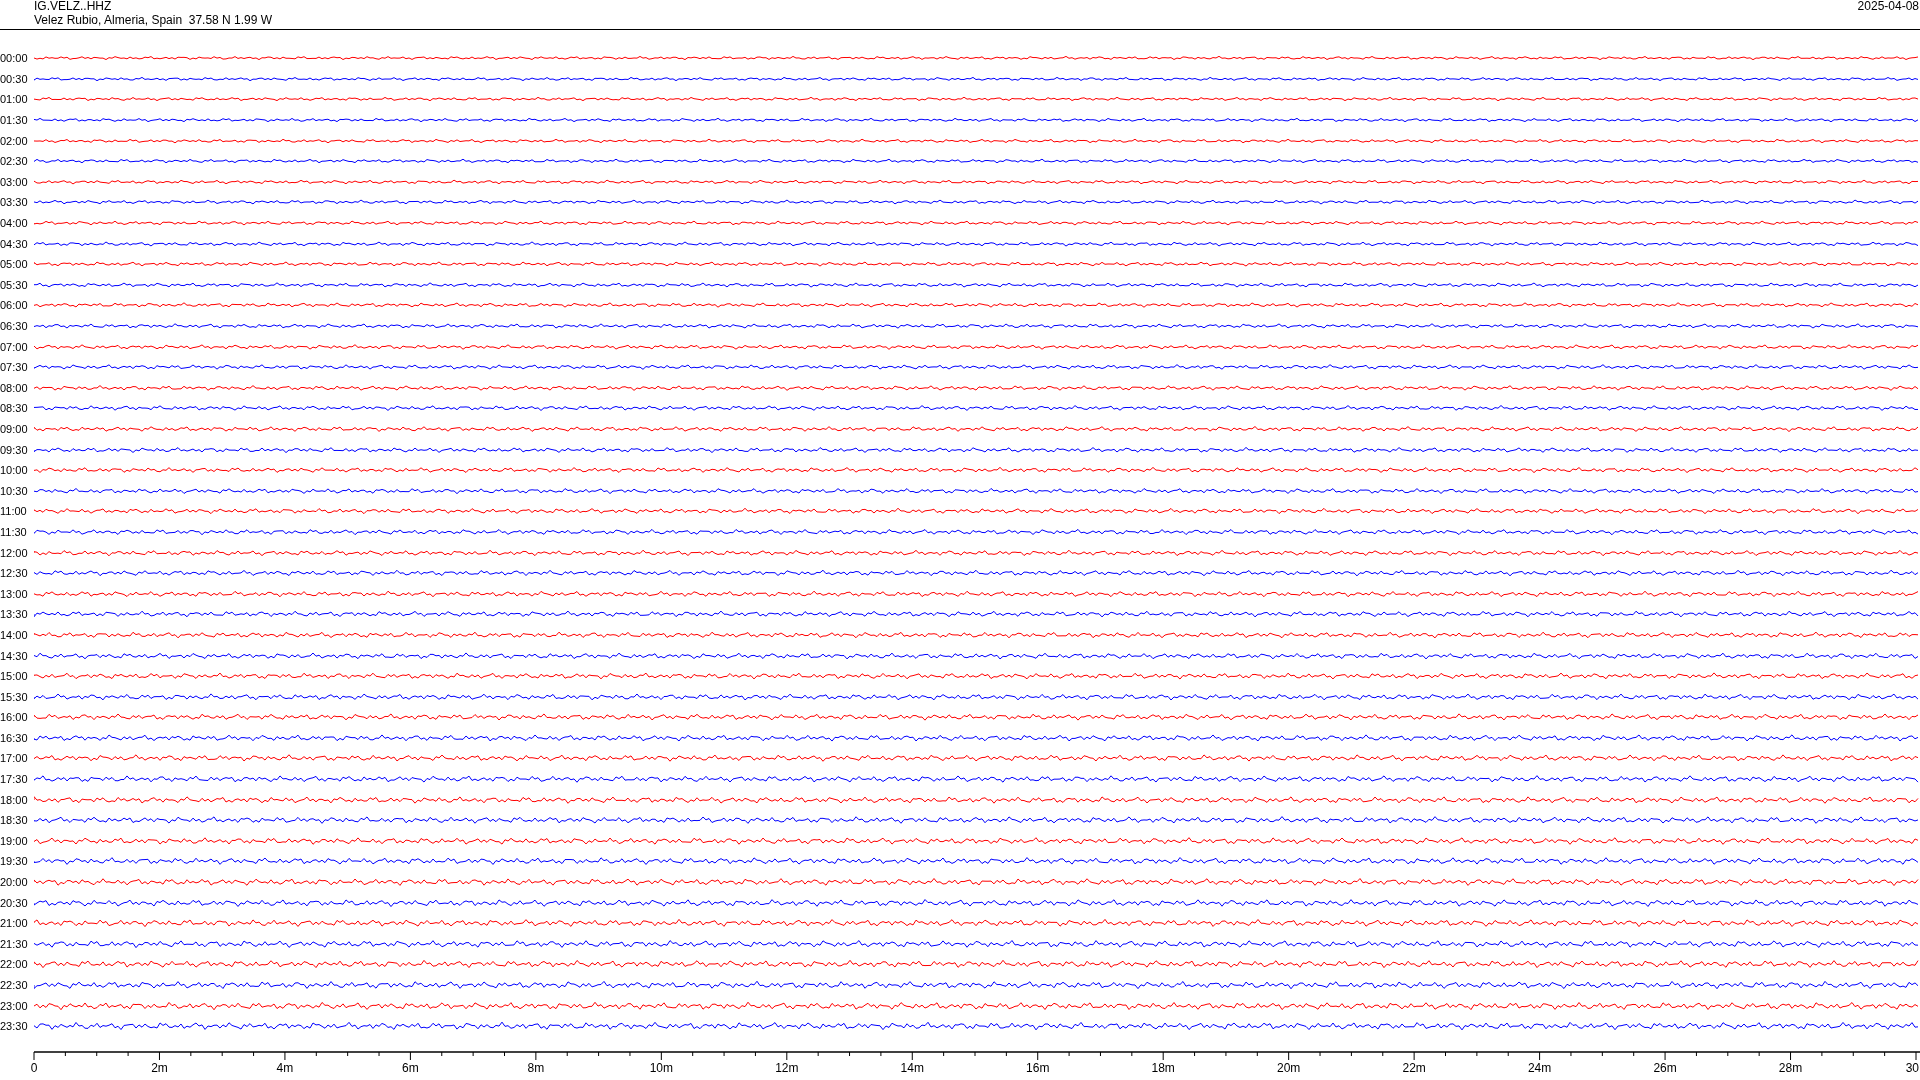 This screenshot has height=1080, width=1920. What do you see at coordinates (14, 346) in the screenshot?
I see `trace-time-label: 07:00` at bounding box center [14, 346].